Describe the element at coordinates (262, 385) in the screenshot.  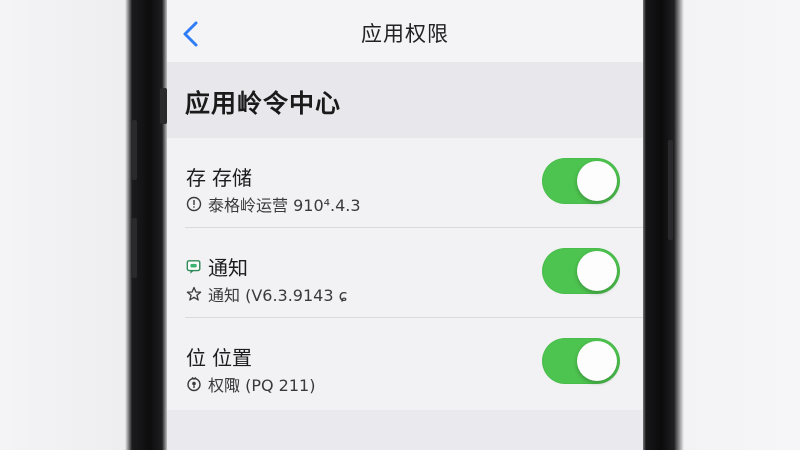
I see `row-subtitle-text: 权陬 (PQ 211)` at that location.